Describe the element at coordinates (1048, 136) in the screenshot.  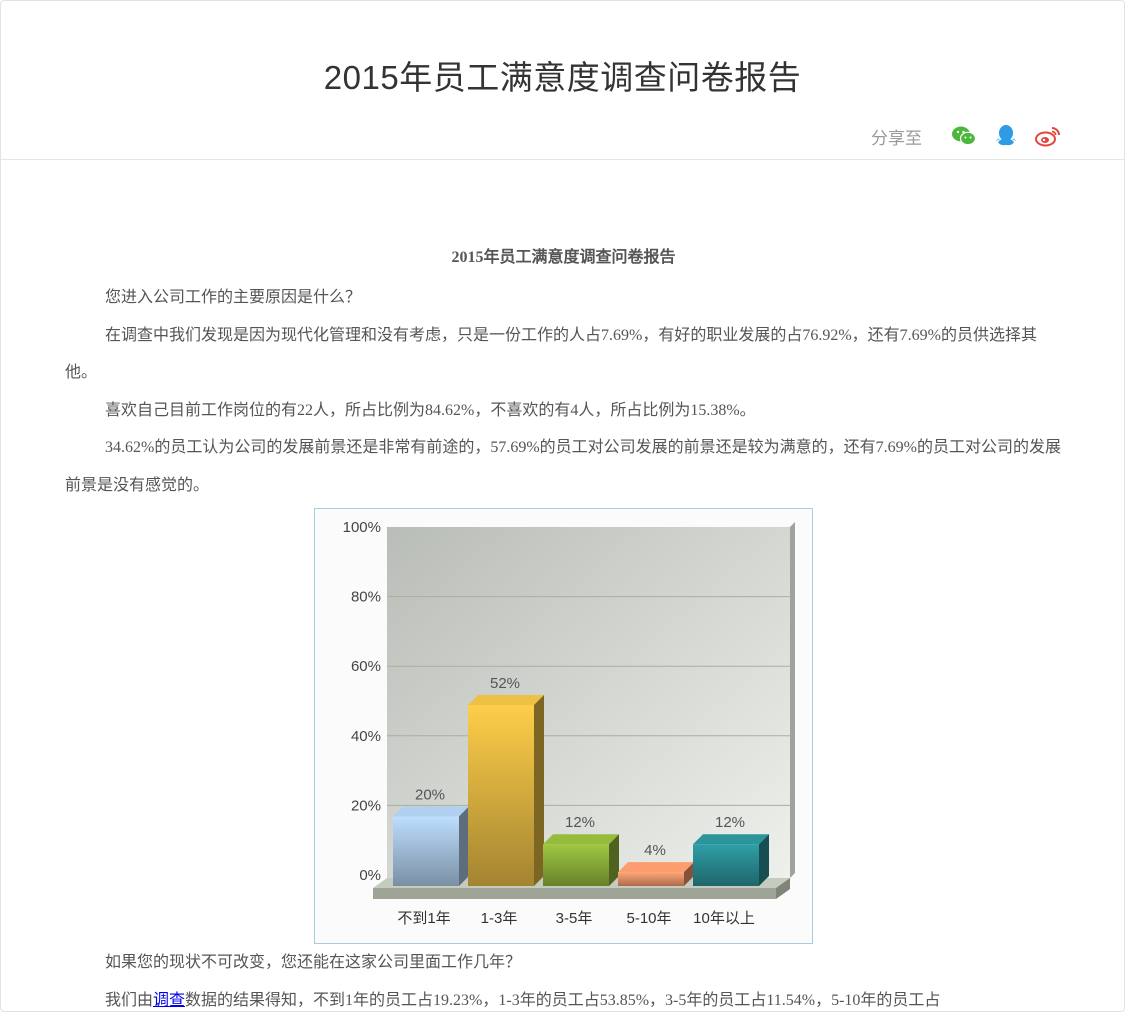
I see `weibo-icon` at that location.